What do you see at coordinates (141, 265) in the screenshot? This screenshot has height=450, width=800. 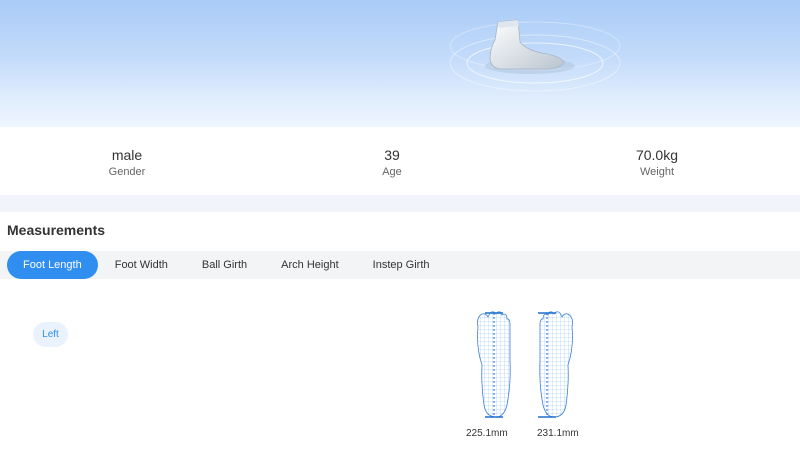 I see `tab-foot-width: Foot Width` at bounding box center [141, 265].